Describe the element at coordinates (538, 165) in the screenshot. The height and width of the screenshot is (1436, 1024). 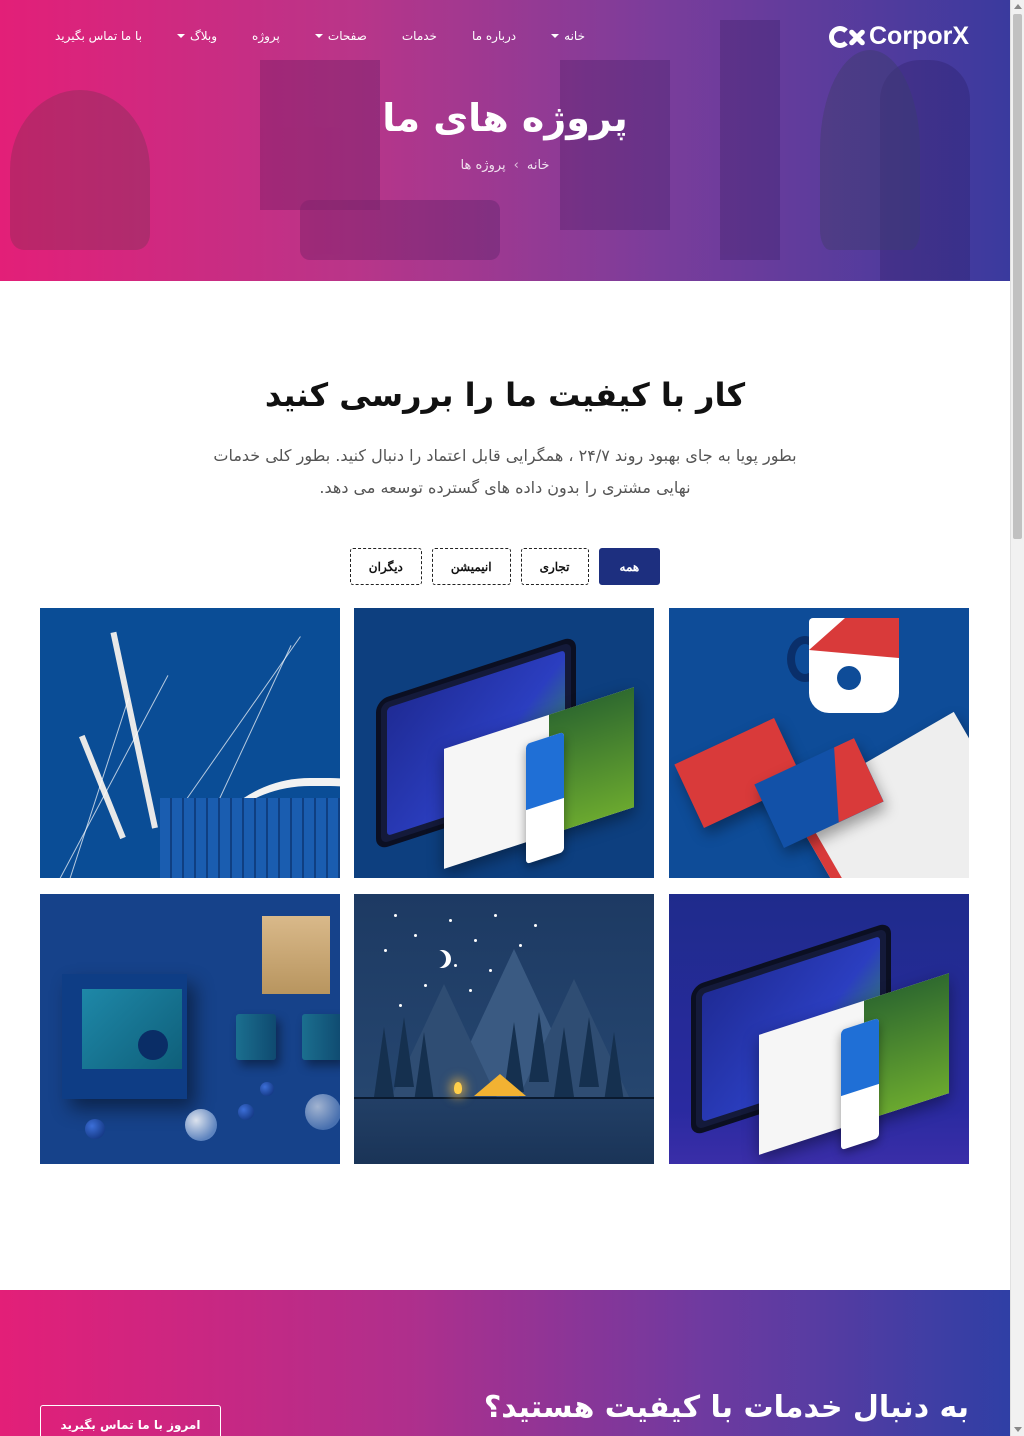
I see `breadcrumb-home-link: خانه` at that location.